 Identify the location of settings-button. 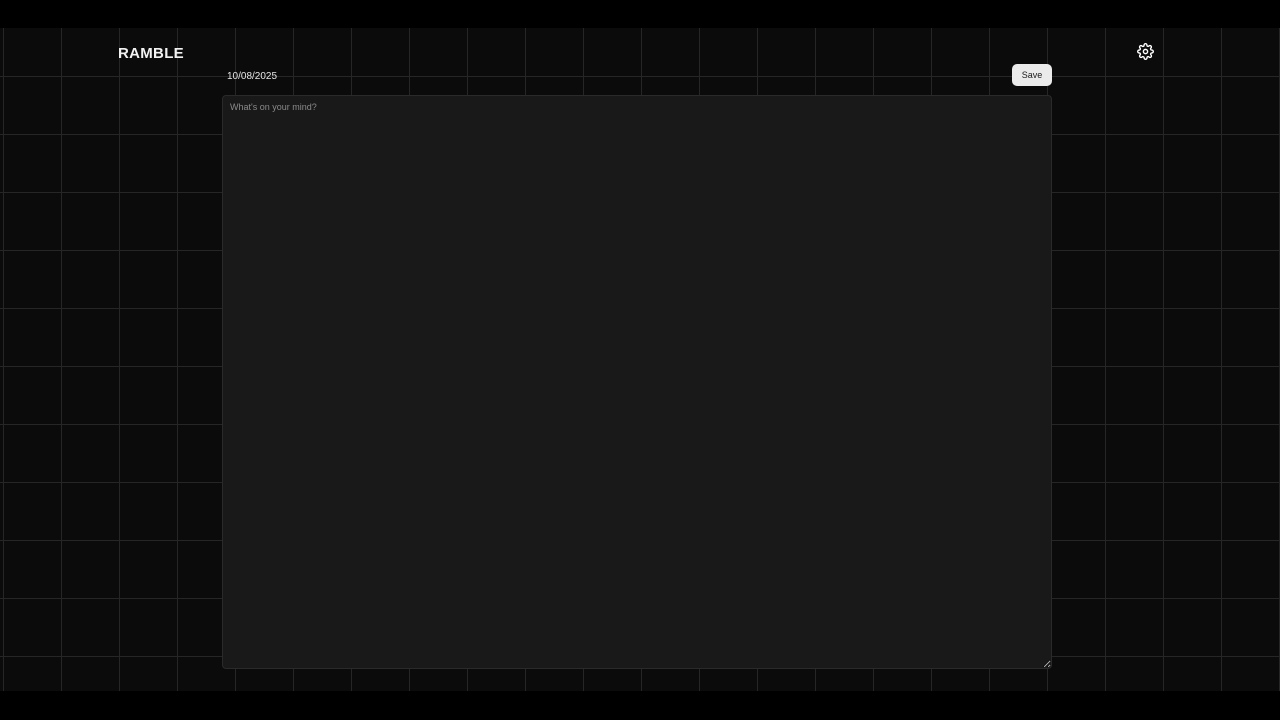
(1145, 54).